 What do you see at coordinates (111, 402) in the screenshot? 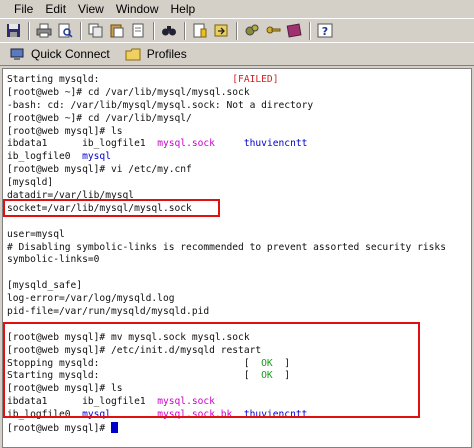
I see `terminal-line: ibdata1 ib_logfile1 mysql.sock` at bounding box center [111, 402].